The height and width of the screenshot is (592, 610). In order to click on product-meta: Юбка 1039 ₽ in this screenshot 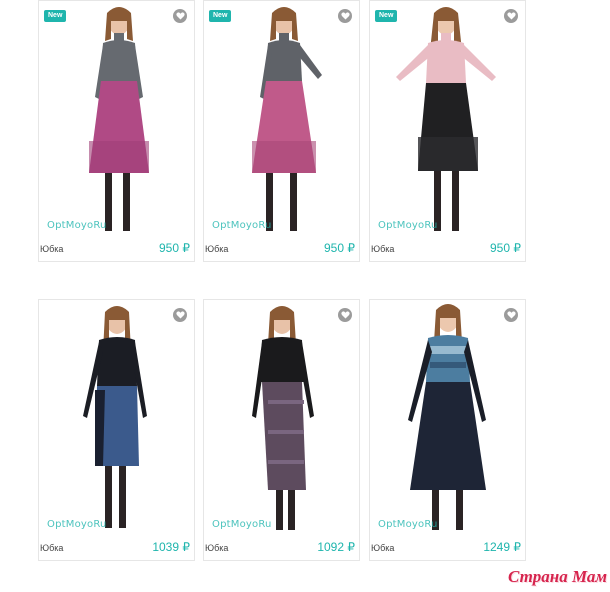, I will do `click(116, 548)`.